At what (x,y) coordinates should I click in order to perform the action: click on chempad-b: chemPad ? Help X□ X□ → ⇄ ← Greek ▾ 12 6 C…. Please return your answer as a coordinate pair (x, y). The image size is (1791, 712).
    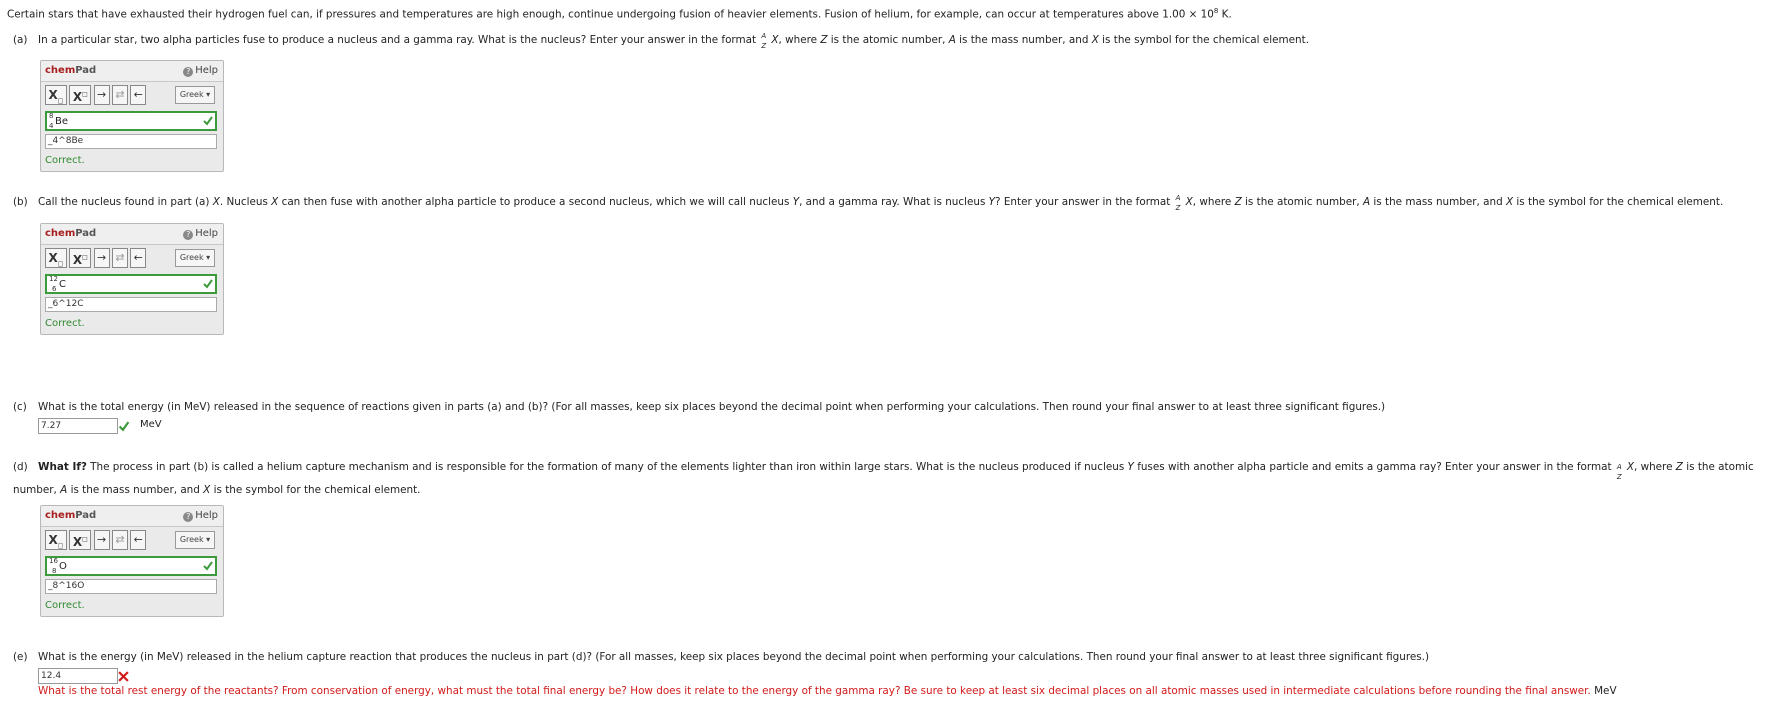
    Looking at the image, I should click on (132, 279).